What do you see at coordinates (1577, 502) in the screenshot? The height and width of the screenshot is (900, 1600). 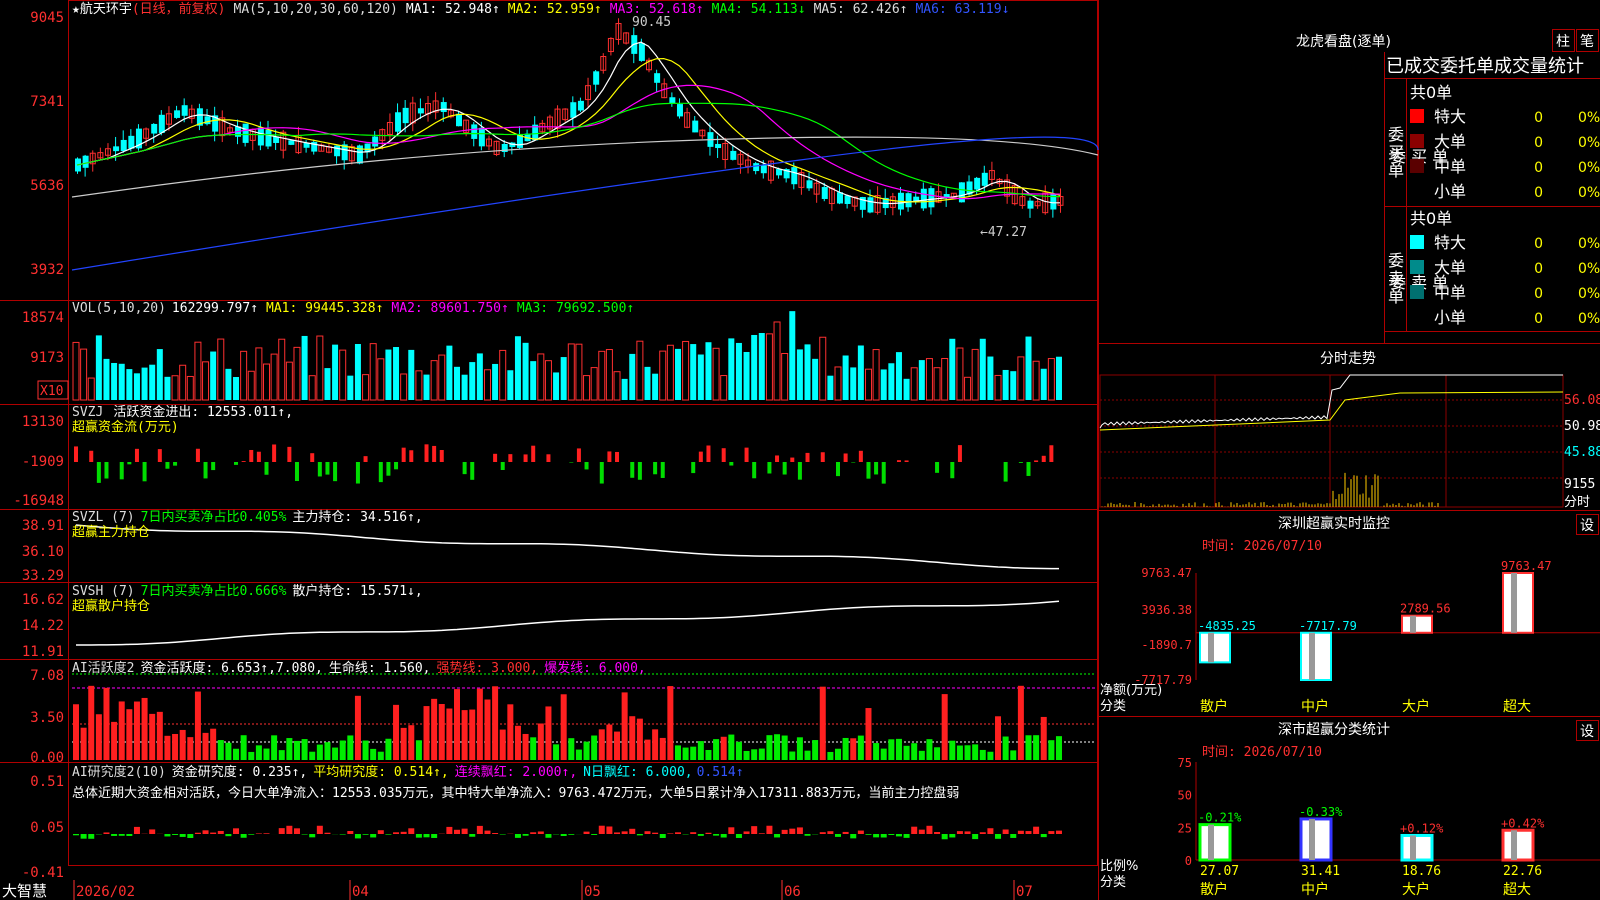 I see `fs-unit: 分时` at bounding box center [1577, 502].